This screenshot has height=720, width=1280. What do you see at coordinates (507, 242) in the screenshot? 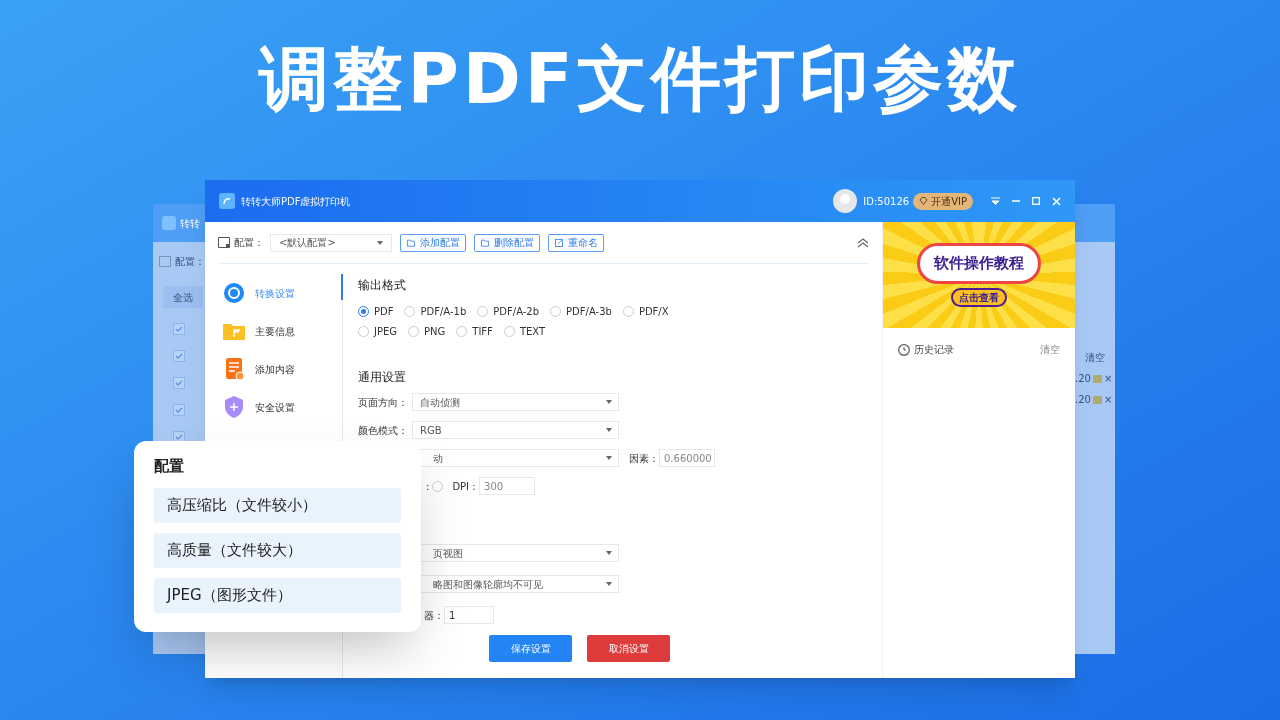
I see `toolbar-button: 删除配置` at bounding box center [507, 242].